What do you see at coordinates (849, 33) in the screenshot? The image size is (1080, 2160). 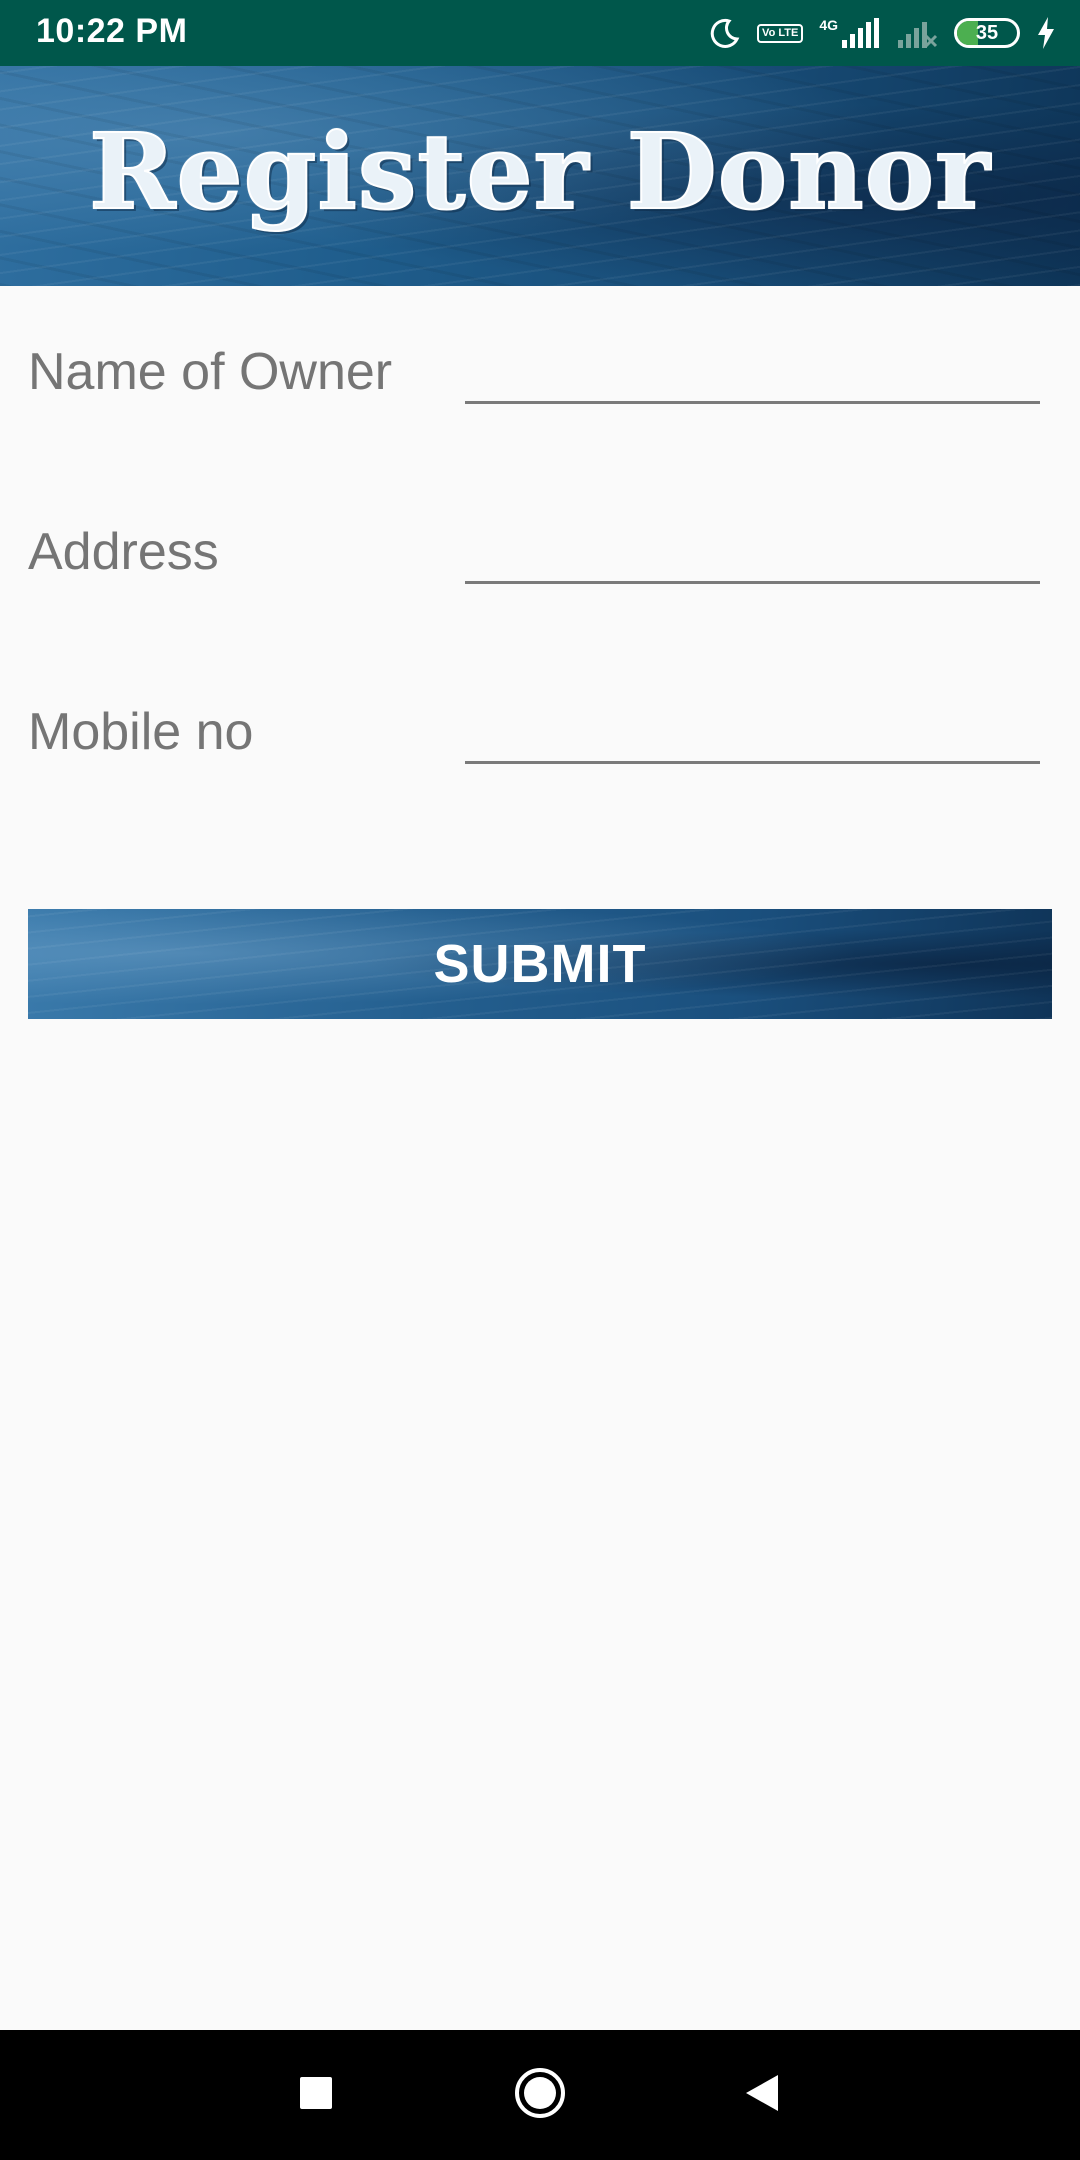 I see `signal-icon: 4G` at bounding box center [849, 33].